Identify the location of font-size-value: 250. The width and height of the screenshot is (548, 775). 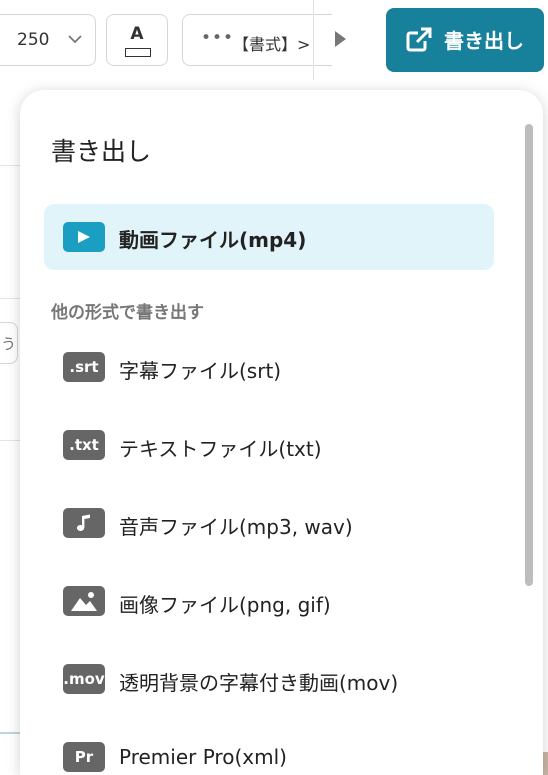
(33, 40).